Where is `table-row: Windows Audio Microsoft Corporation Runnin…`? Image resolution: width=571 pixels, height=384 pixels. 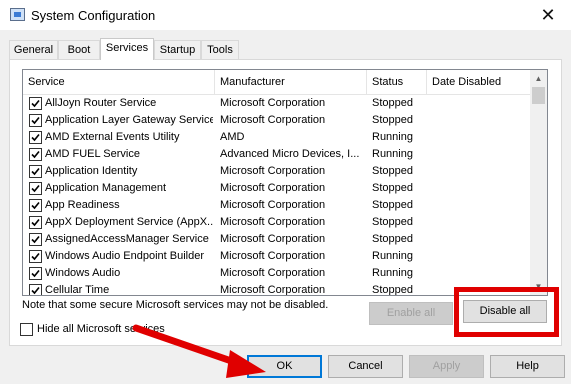
table-row: Windows Audio Microsoft Corporation Runnin… is located at coordinates (277, 273).